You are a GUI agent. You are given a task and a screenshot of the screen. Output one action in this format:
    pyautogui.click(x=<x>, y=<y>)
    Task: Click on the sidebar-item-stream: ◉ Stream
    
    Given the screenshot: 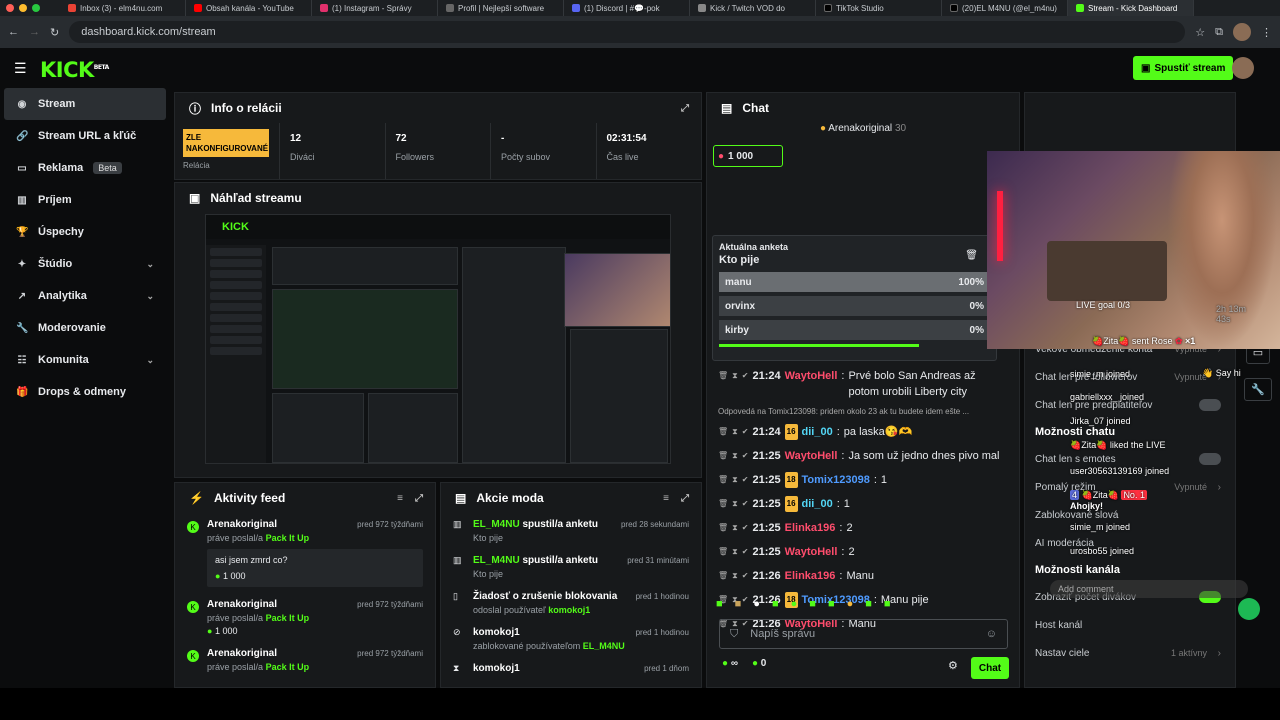 What is the action you would take?
    pyautogui.click(x=85, y=104)
    